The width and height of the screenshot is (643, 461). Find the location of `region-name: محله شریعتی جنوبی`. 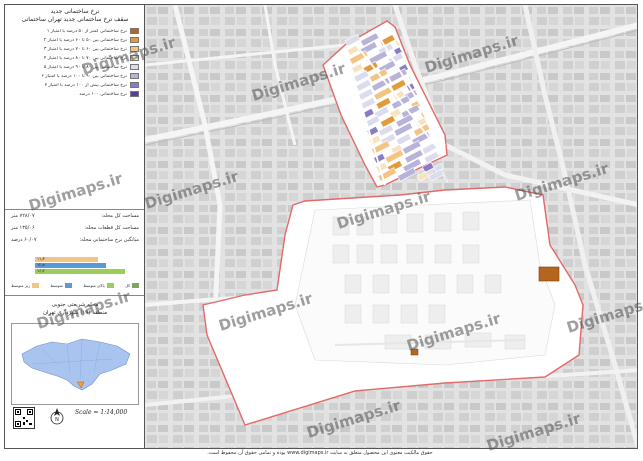

region-name: محله شریعتی جنوبی is located at coordinates (75, 305).